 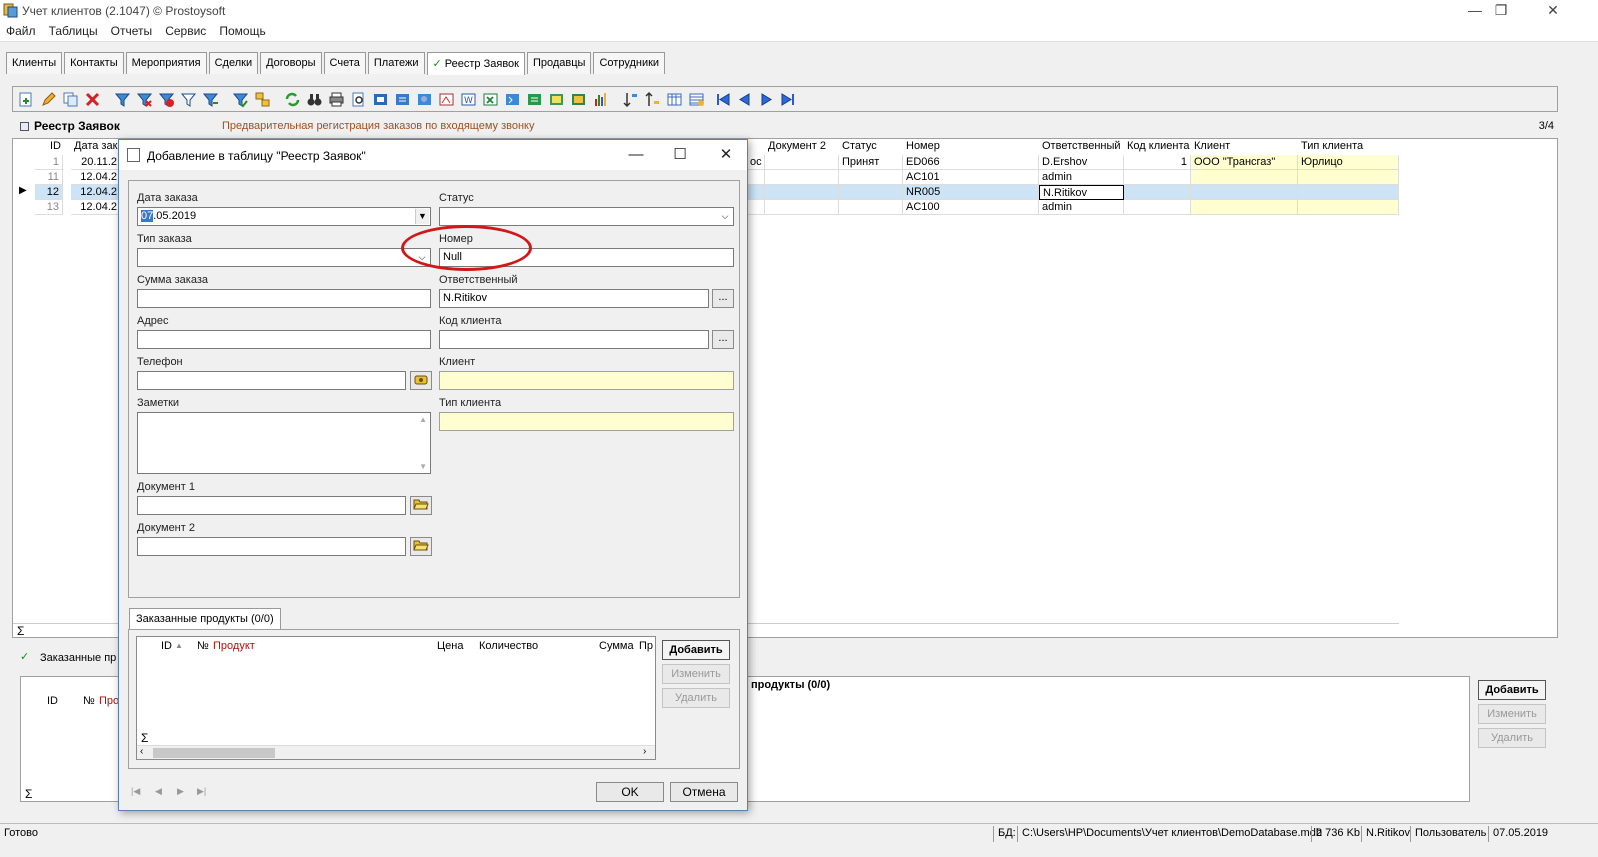 I want to click on cell-number: AC100, so click(x=971, y=207).